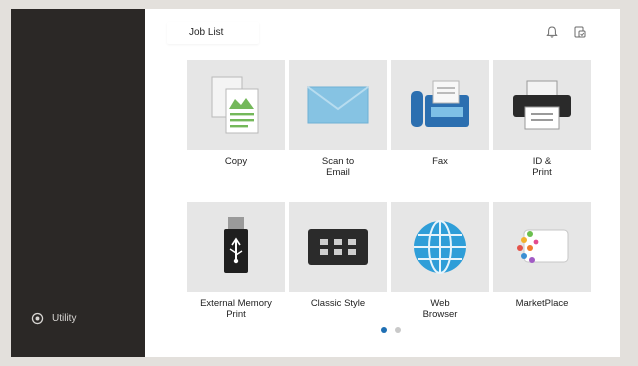 This screenshot has width=638, height=366. Describe the element at coordinates (338, 247) in the screenshot. I see `keypad-icon` at that location.